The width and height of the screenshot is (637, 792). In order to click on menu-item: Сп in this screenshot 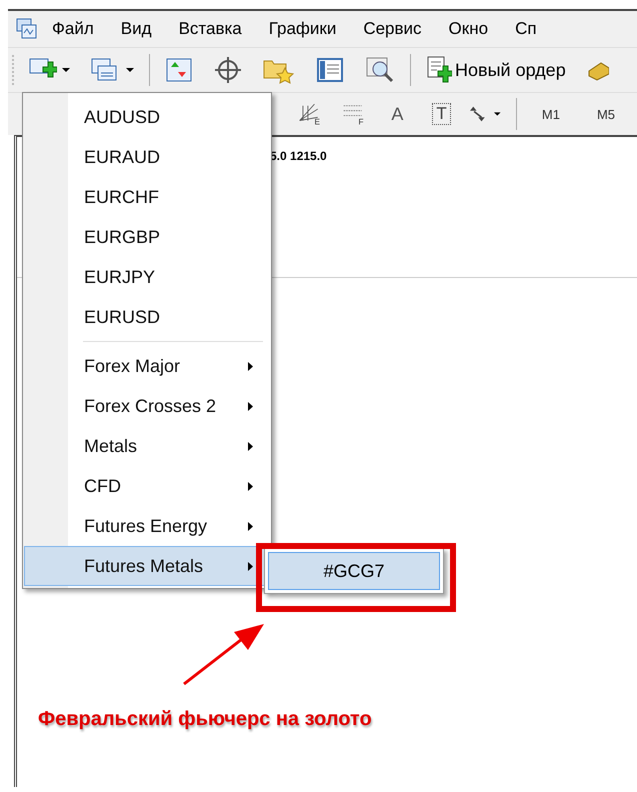, I will do `click(526, 29)`.